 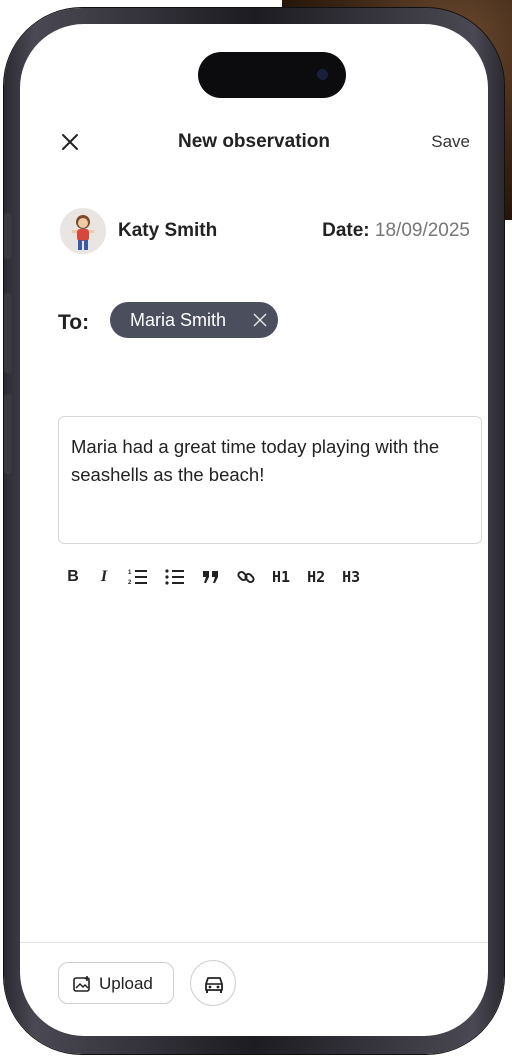 What do you see at coordinates (272, 75) in the screenshot?
I see `dynamic-island` at bounding box center [272, 75].